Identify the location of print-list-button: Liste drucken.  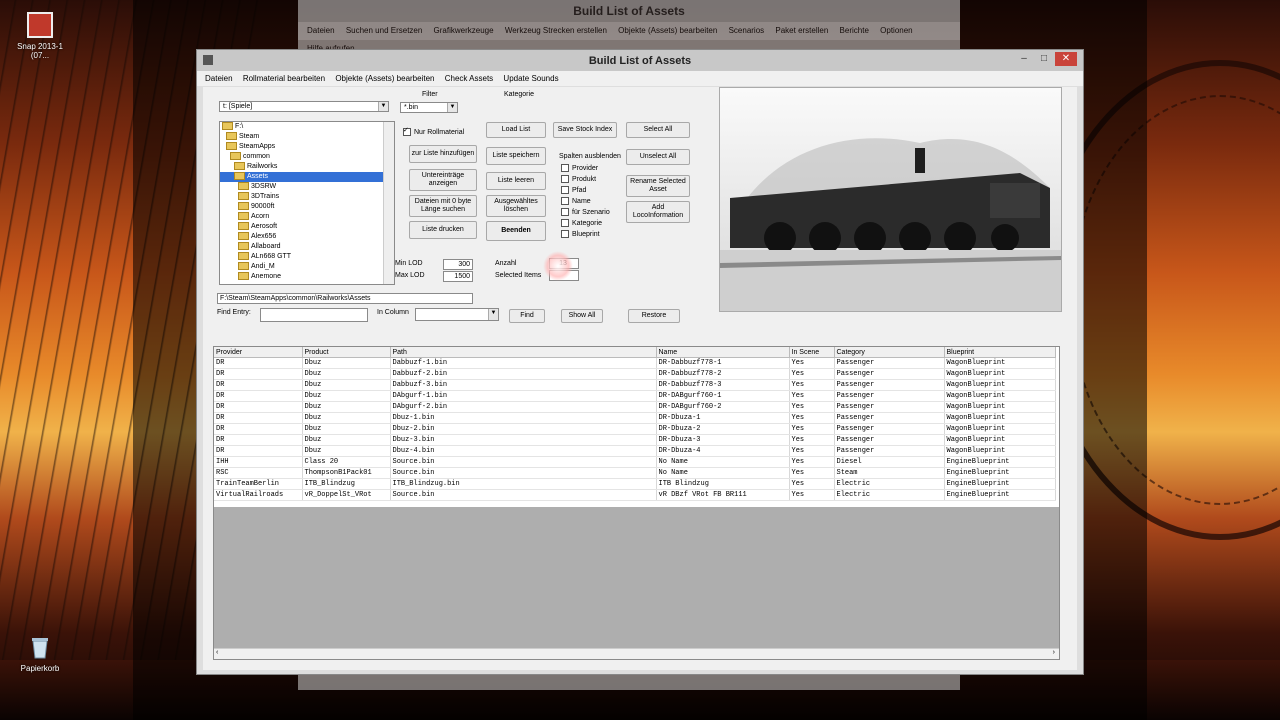
(443, 230).